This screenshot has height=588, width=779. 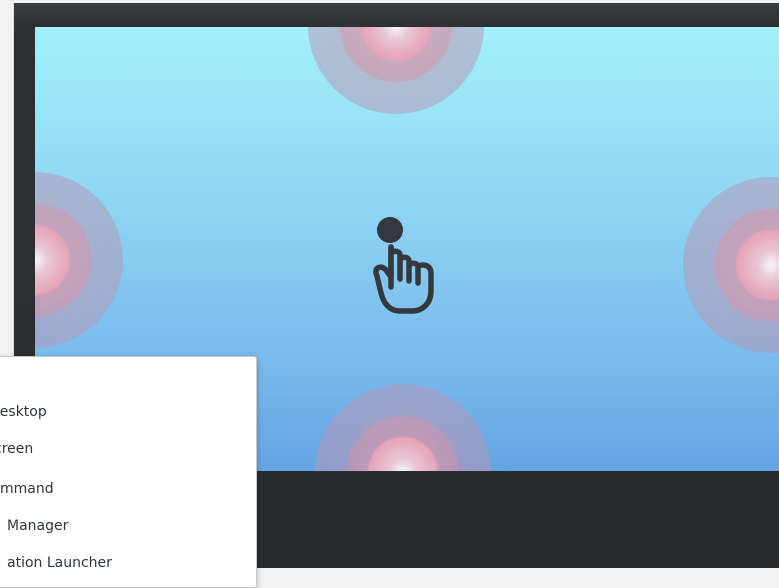 What do you see at coordinates (127, 563) in the screenshot?
I see `menu-item-6: ation Launcher` at bounding box center [127, 563].